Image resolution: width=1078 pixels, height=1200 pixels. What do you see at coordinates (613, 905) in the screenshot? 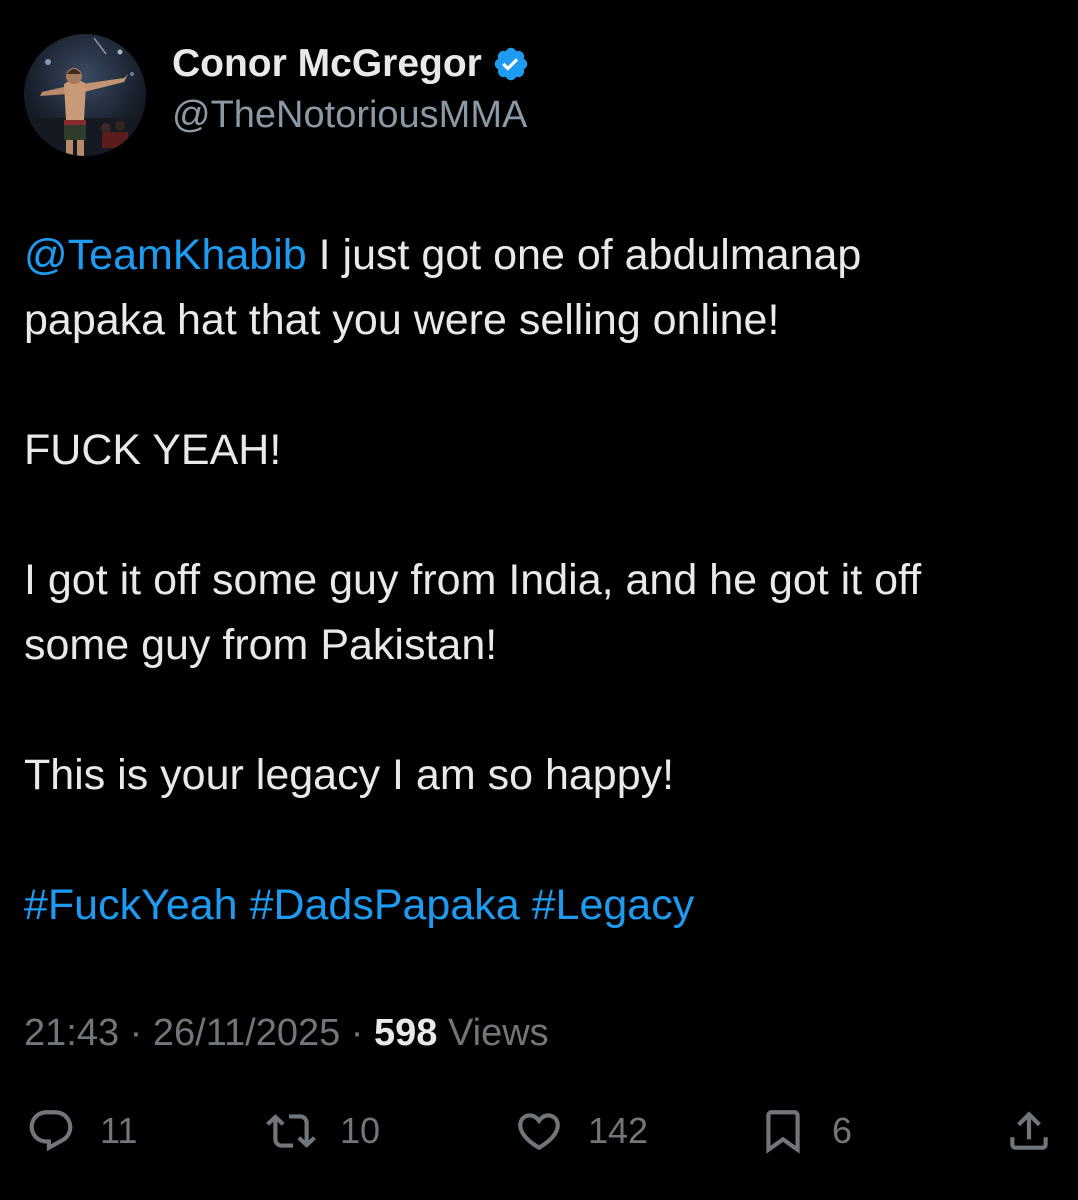
I see `hashtag-link: #Legacy` at bounding box center [613, 905].